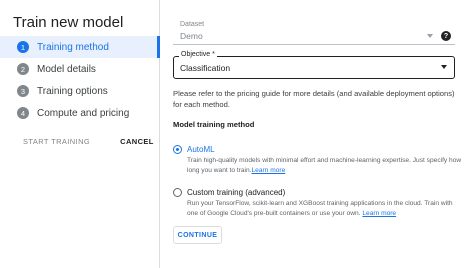 The image size is (474, 268). I want to click on step-number-badge: 4, so click(23, 113).